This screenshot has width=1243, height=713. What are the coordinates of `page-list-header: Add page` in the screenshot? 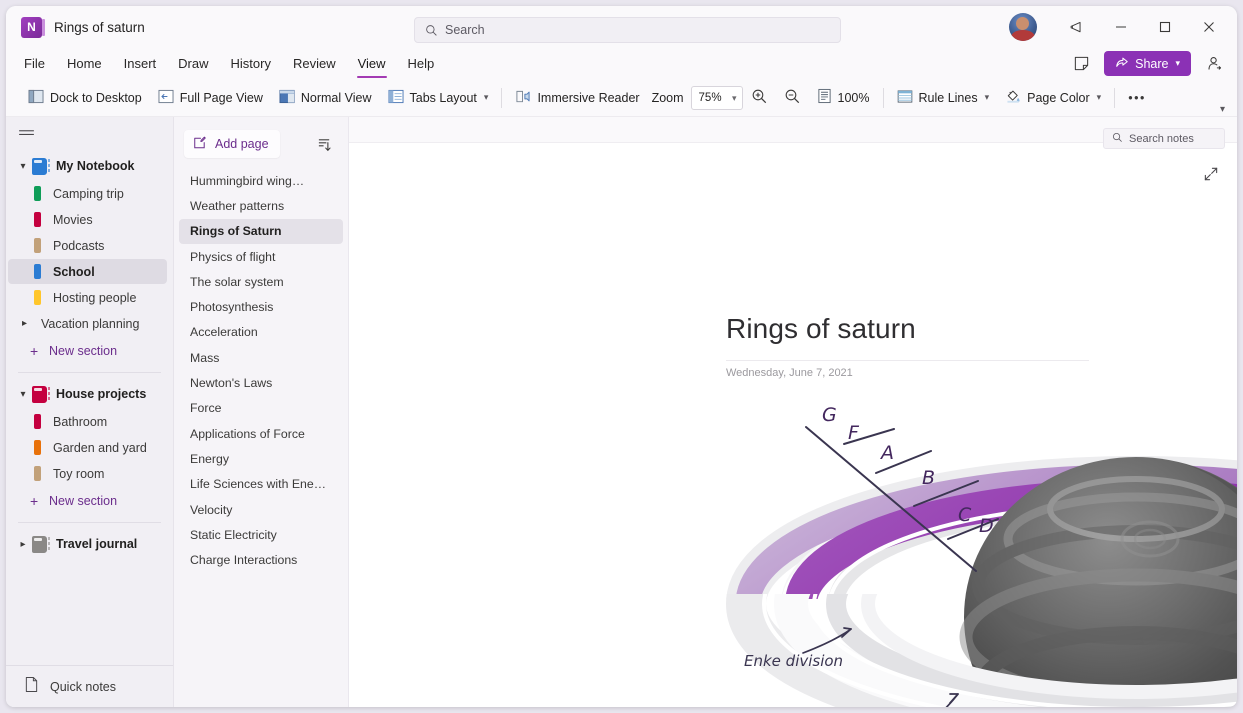 It's located at (261, 144).